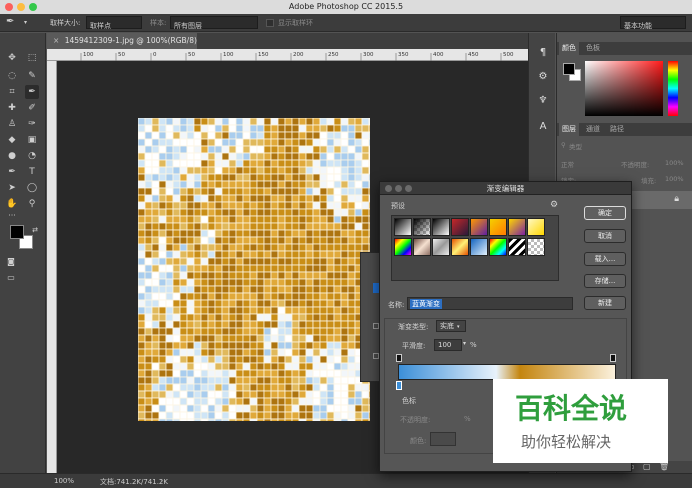 This screenshot has height=488, width=692. I want to click on crop-tool-icon: ⌗, so click(12, 92).